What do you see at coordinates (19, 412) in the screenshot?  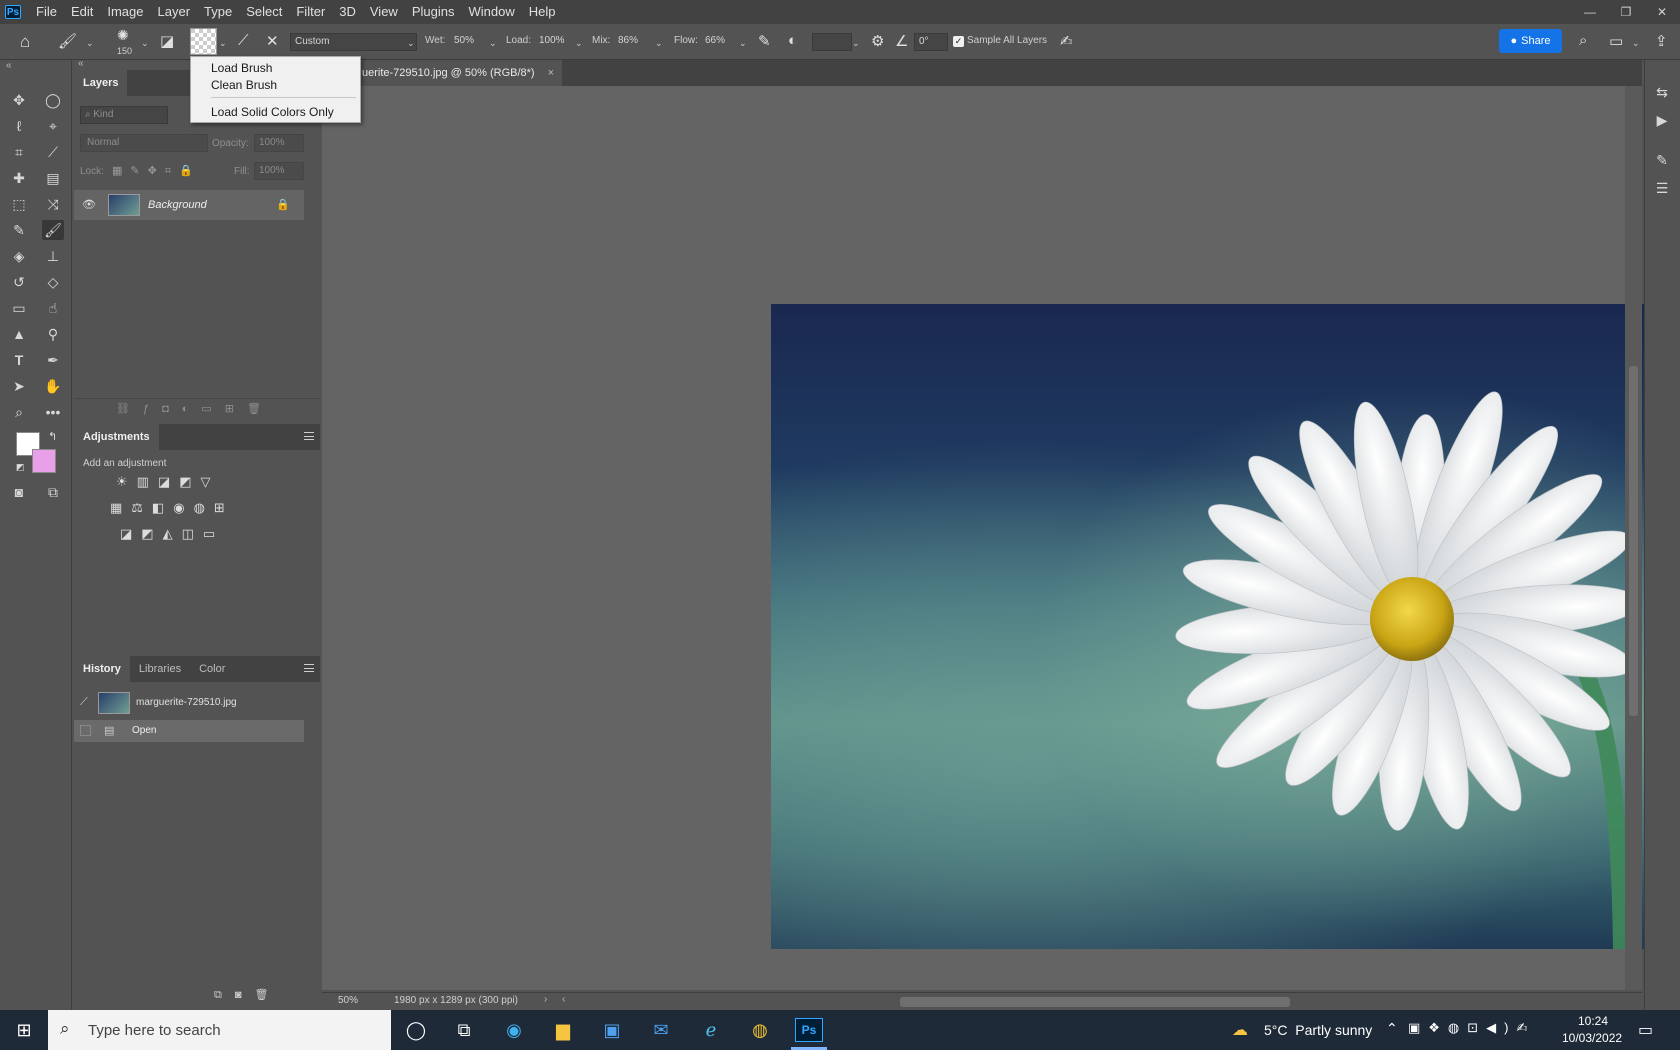 I see `zoom-tool-icon: ⌕` at bounding box center [19, 412].